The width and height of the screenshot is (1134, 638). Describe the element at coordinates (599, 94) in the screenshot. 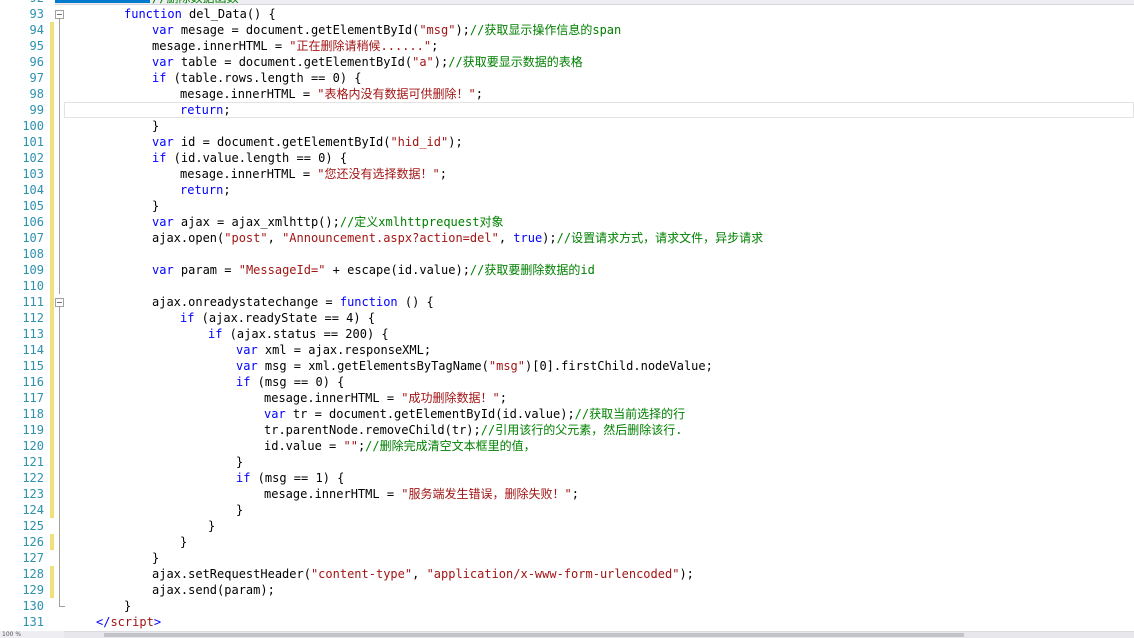

I see `code-text: mesage.innerHTML = "表格内没有数据可供删除！";` at that location.